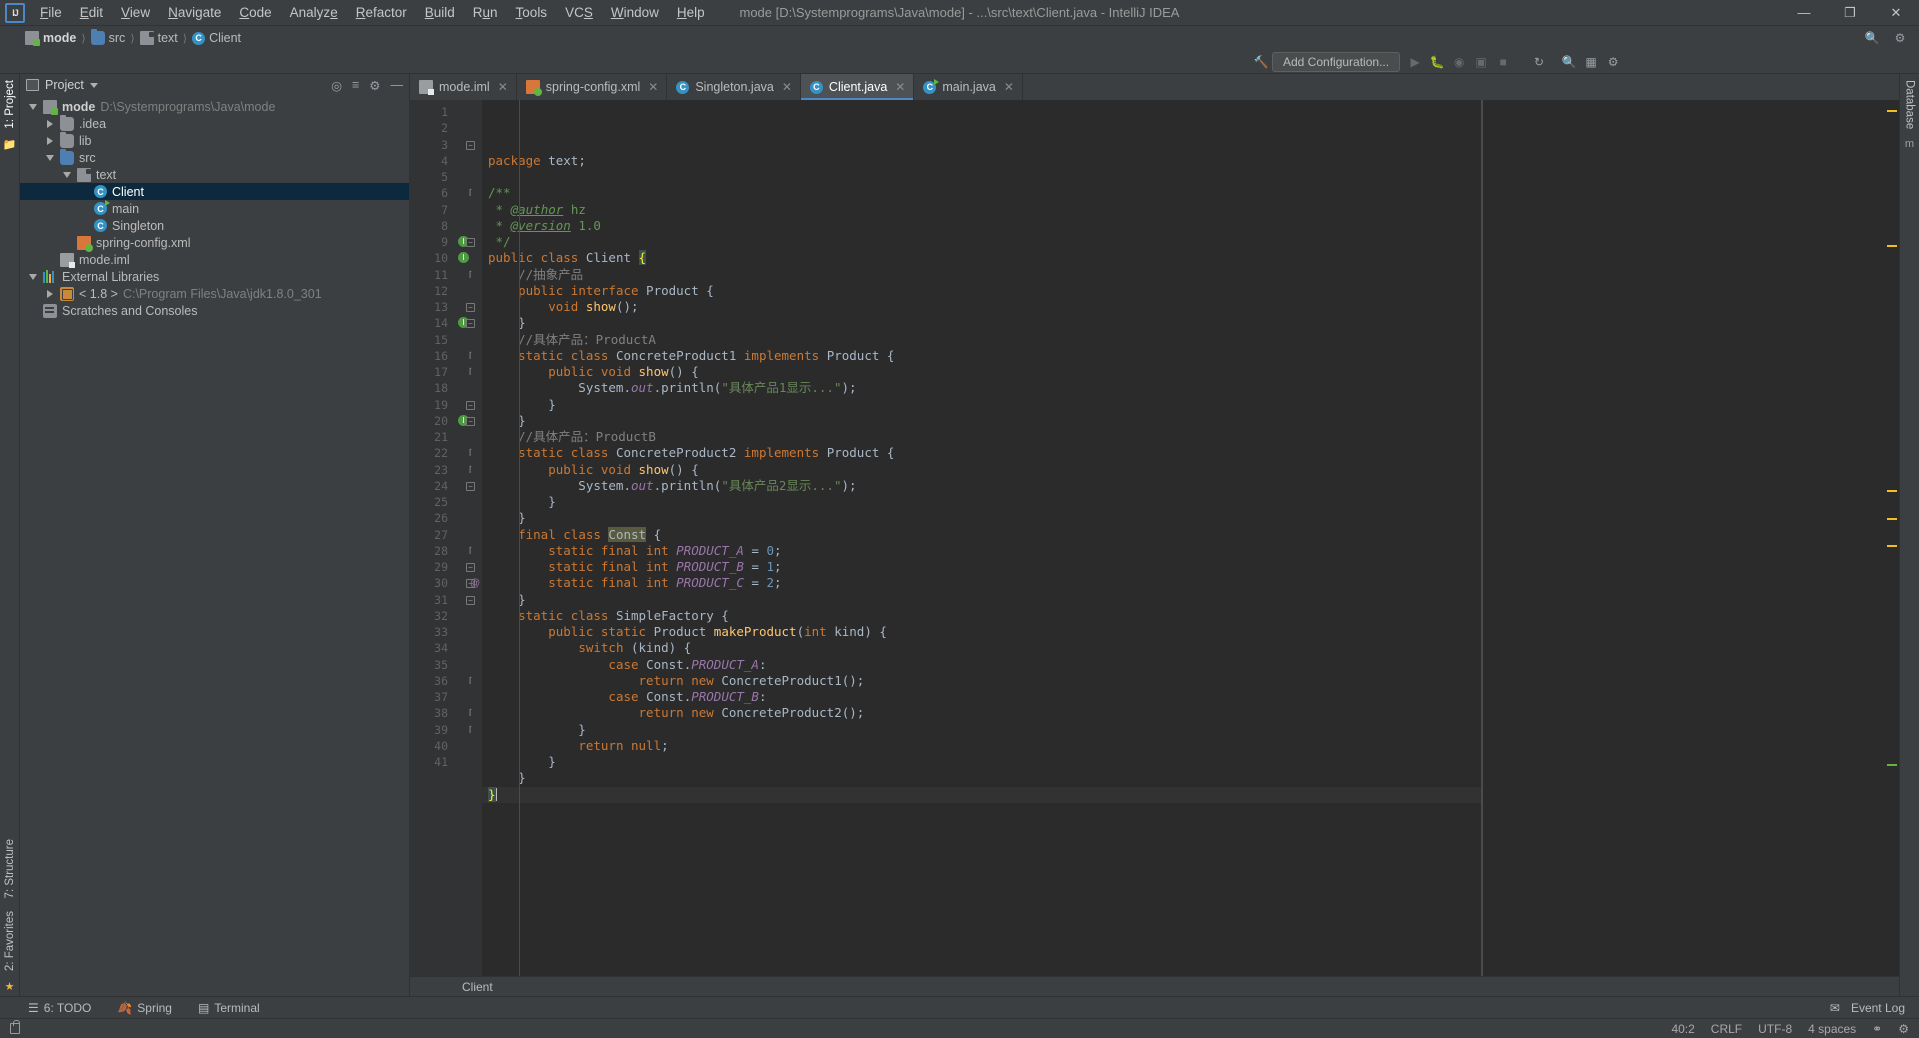 The image size is (1919, 1038). I want to click on code-line: return new ConcreteProduct2();, so click(981, 713).